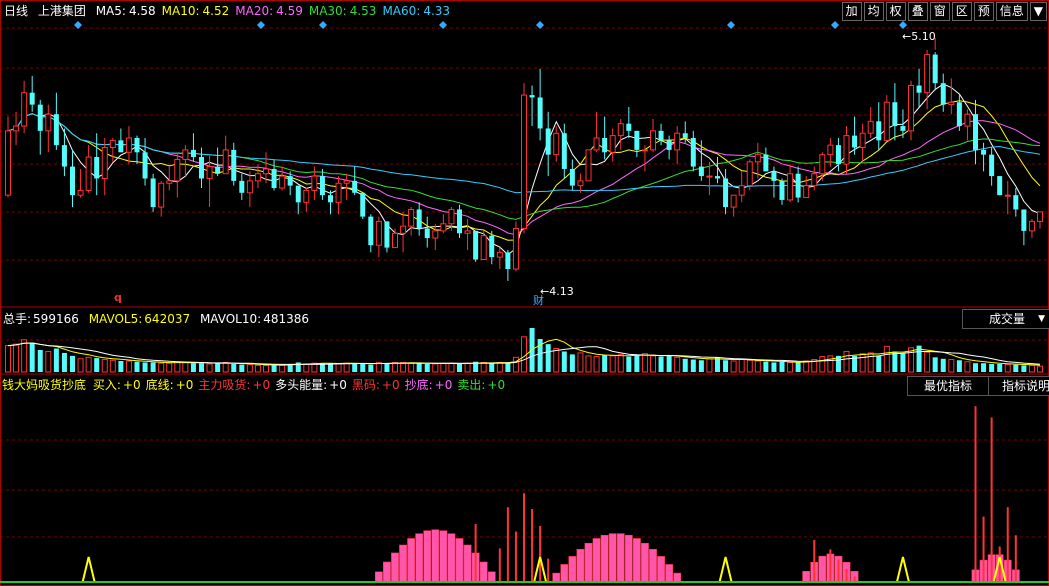 The image size is (1049, 586). Describe the element at coordinates (1041, 319) in the screenshot. I see `chevron-down-icon: ▼` at that location.